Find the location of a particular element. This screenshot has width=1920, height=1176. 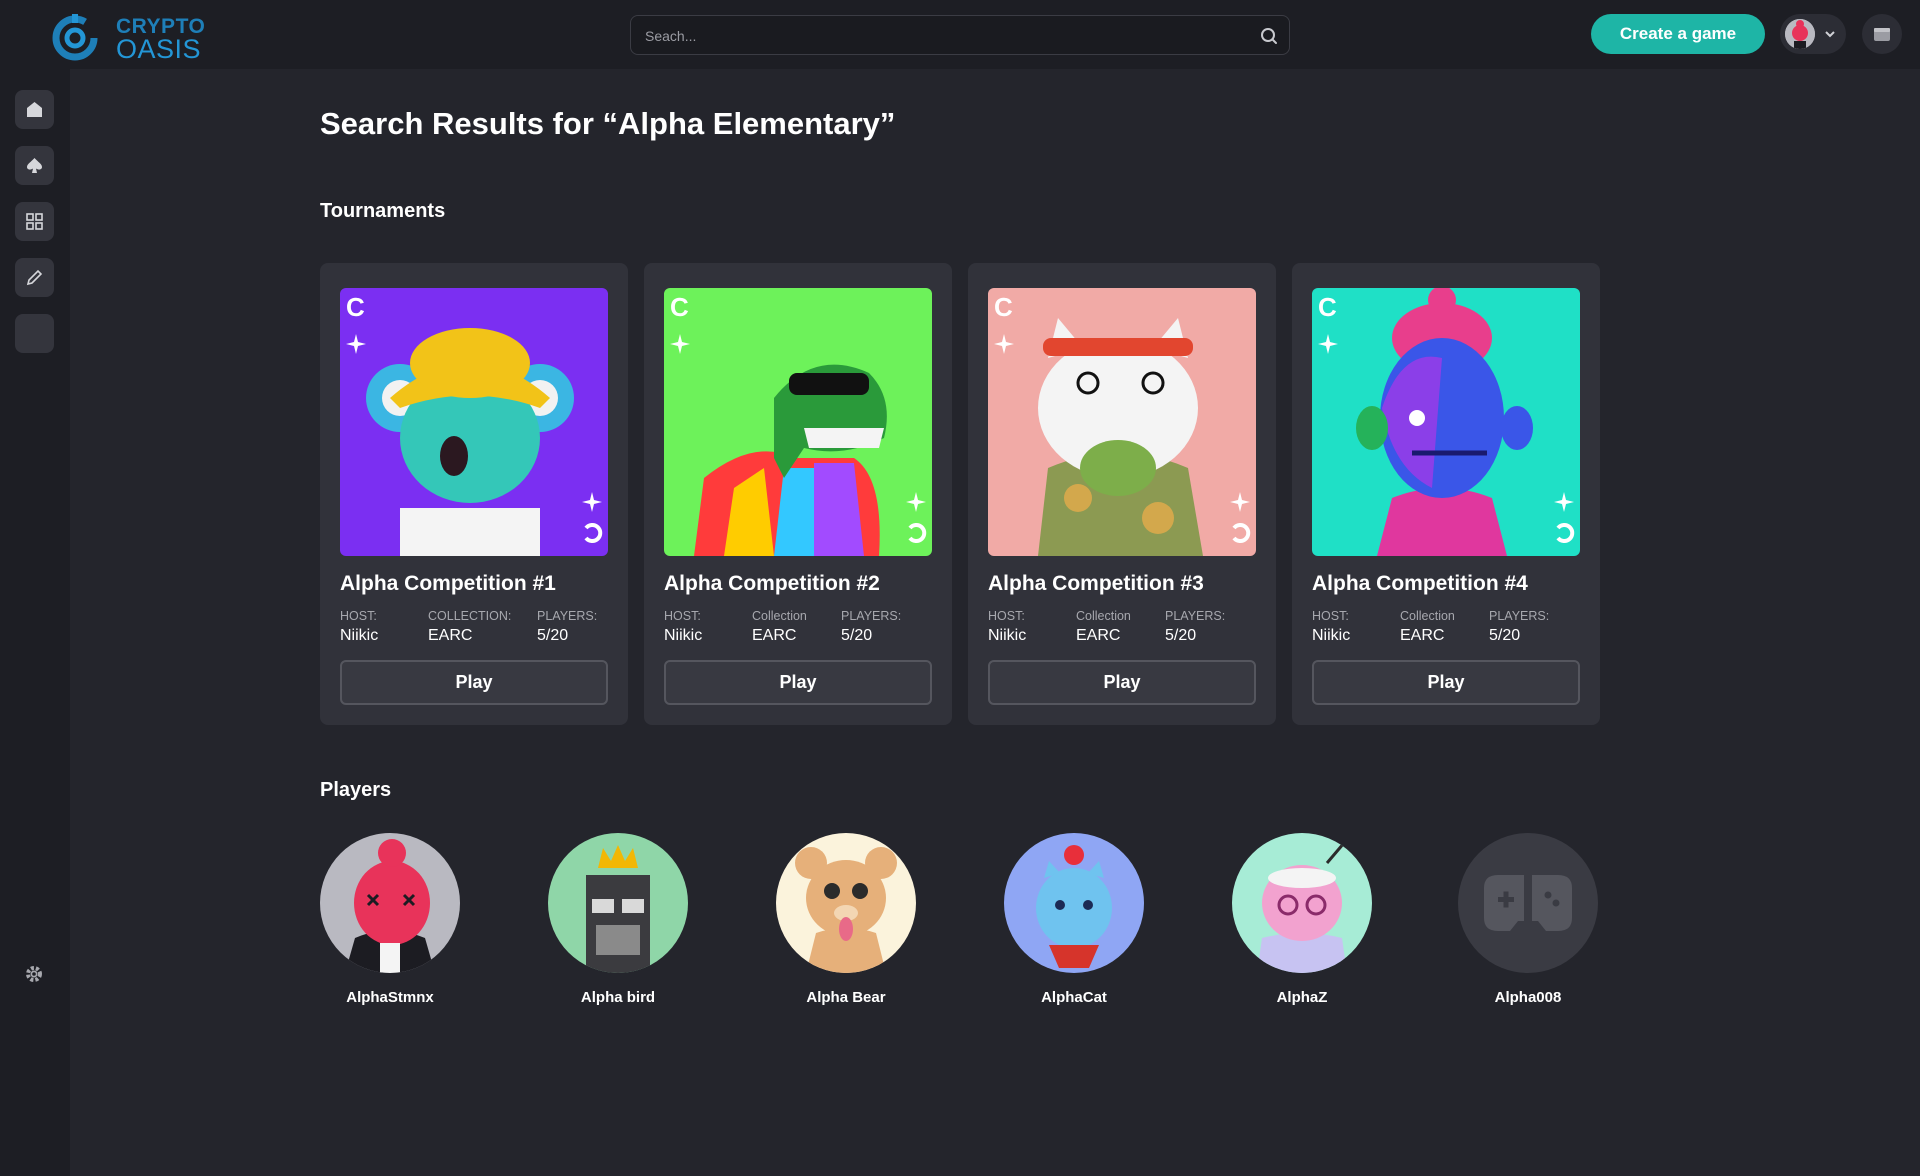

logo-text: CRYPTO OASIS is located at coordinates (160, 39).